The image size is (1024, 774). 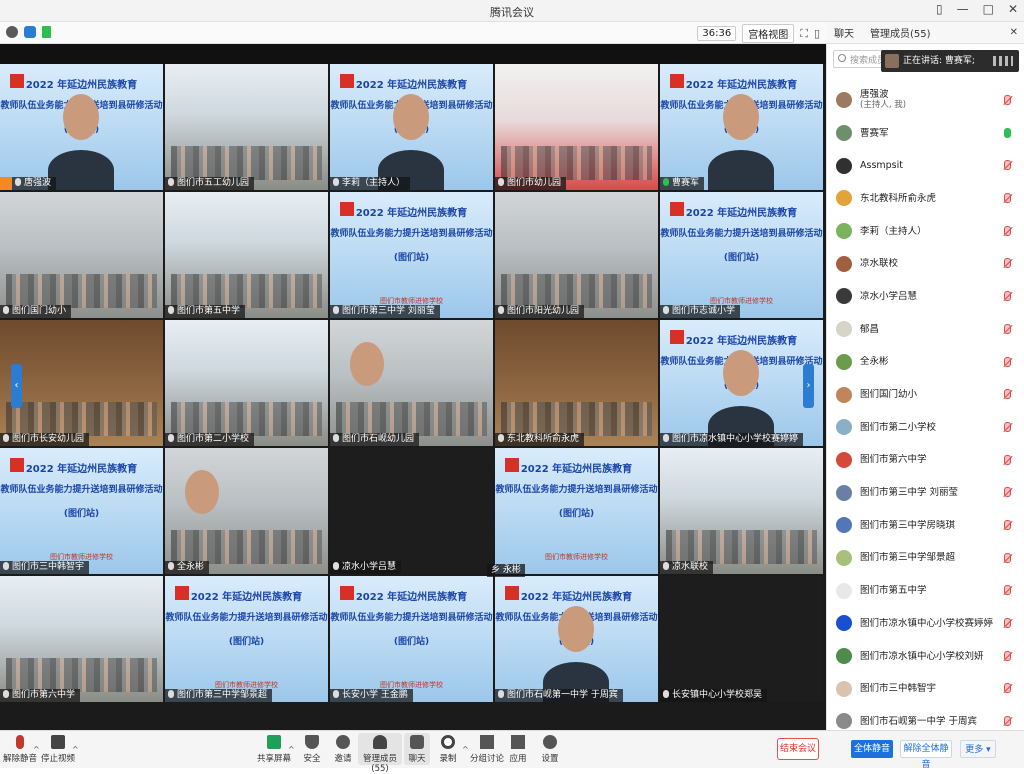 I want to click on member-row: 东北教科所俞永虎, so click(x=925, y=198).